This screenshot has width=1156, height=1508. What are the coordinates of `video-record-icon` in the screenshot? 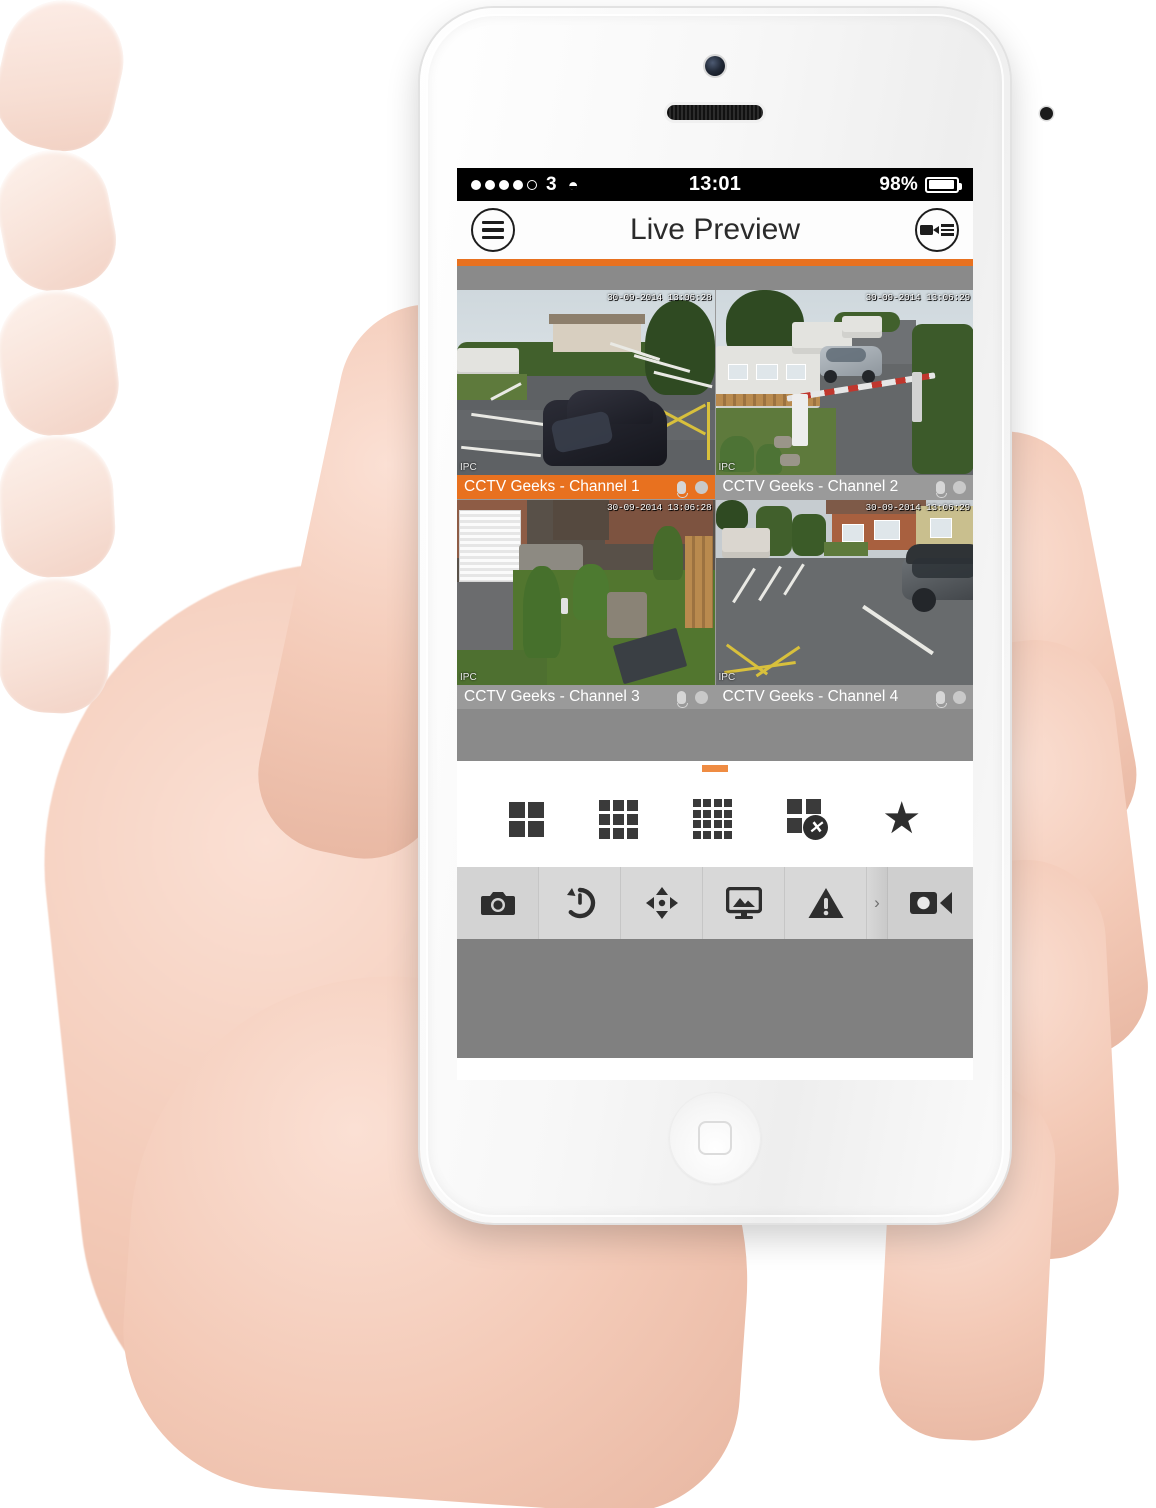 It's located at (930, 903).